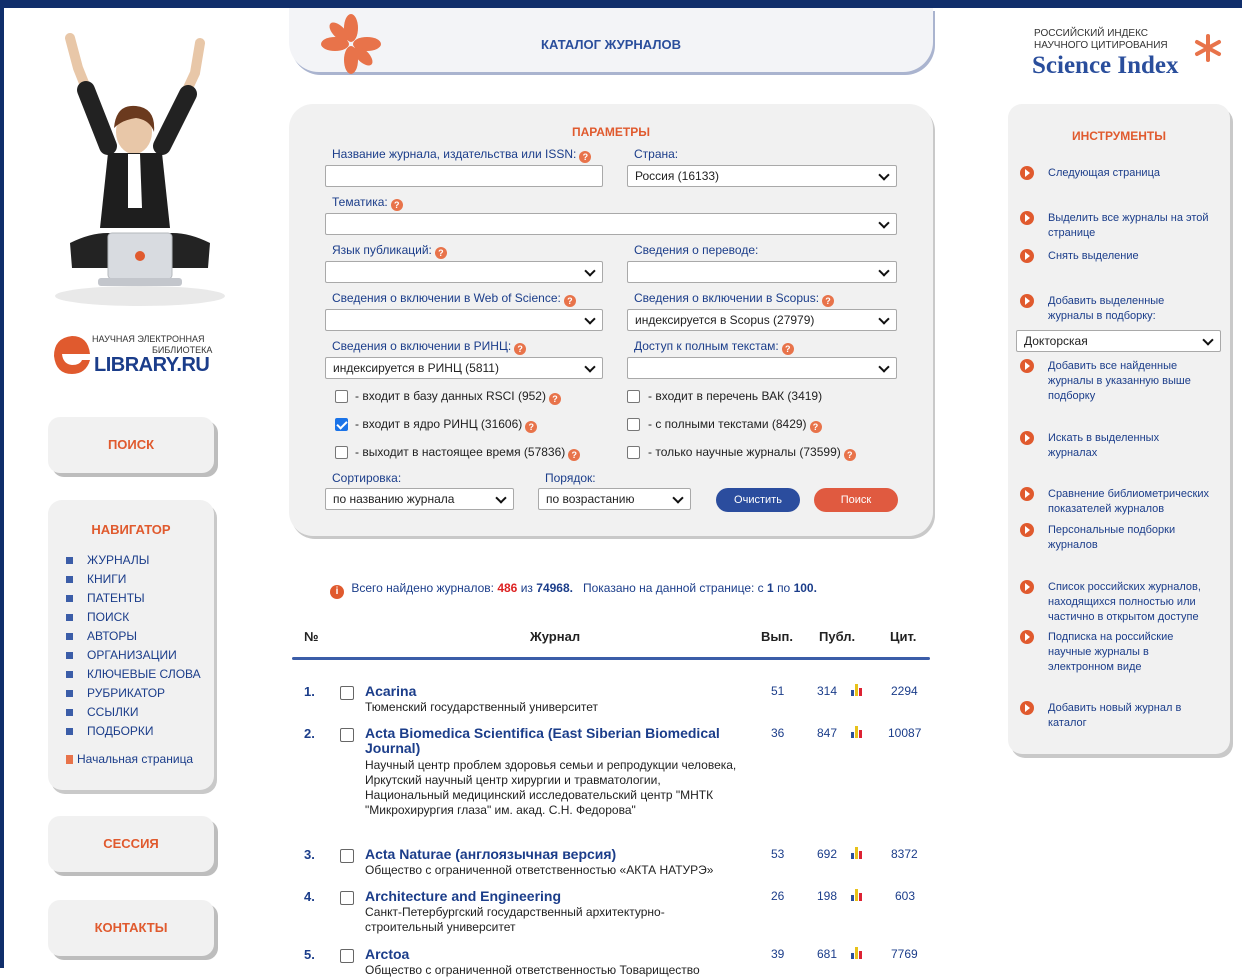 Image resolution: width=1242 pixels, height=978 pixels. I want to click on vak-label: - входит в перечень ВАК (3419), so click(735, 396).